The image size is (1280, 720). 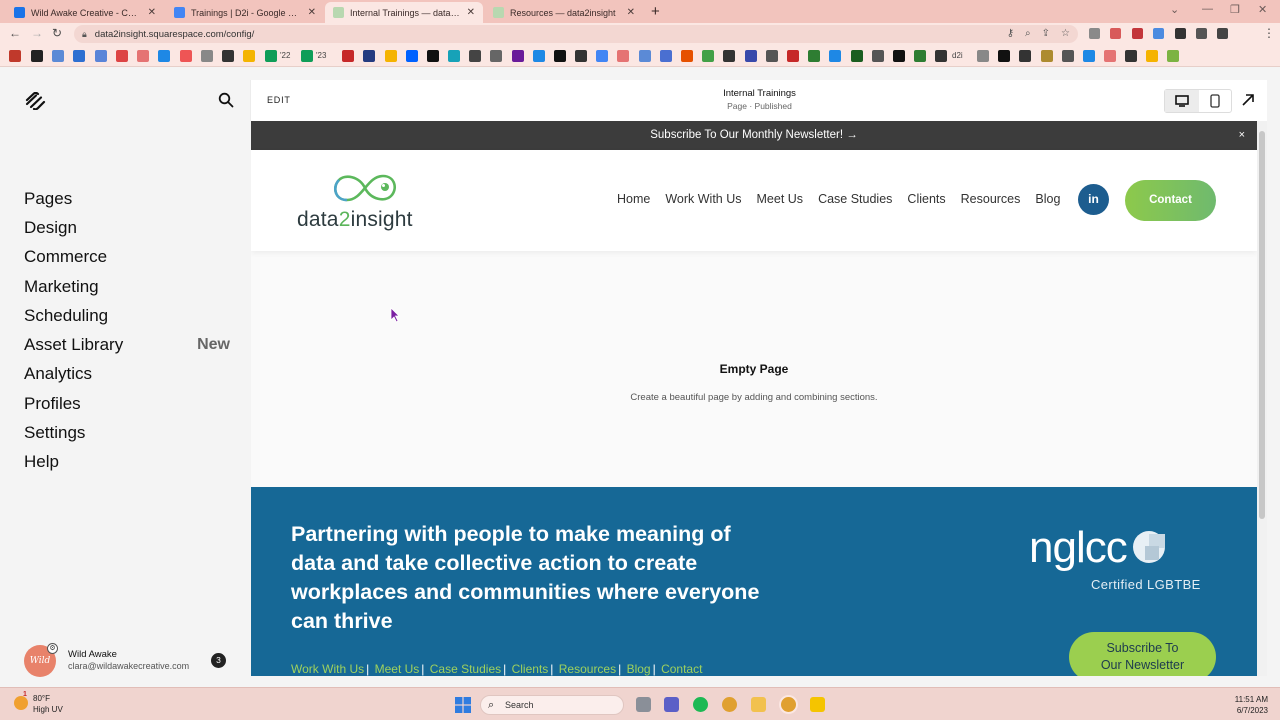 I want to click on forward-icon: →, so click(x=37, y=33).